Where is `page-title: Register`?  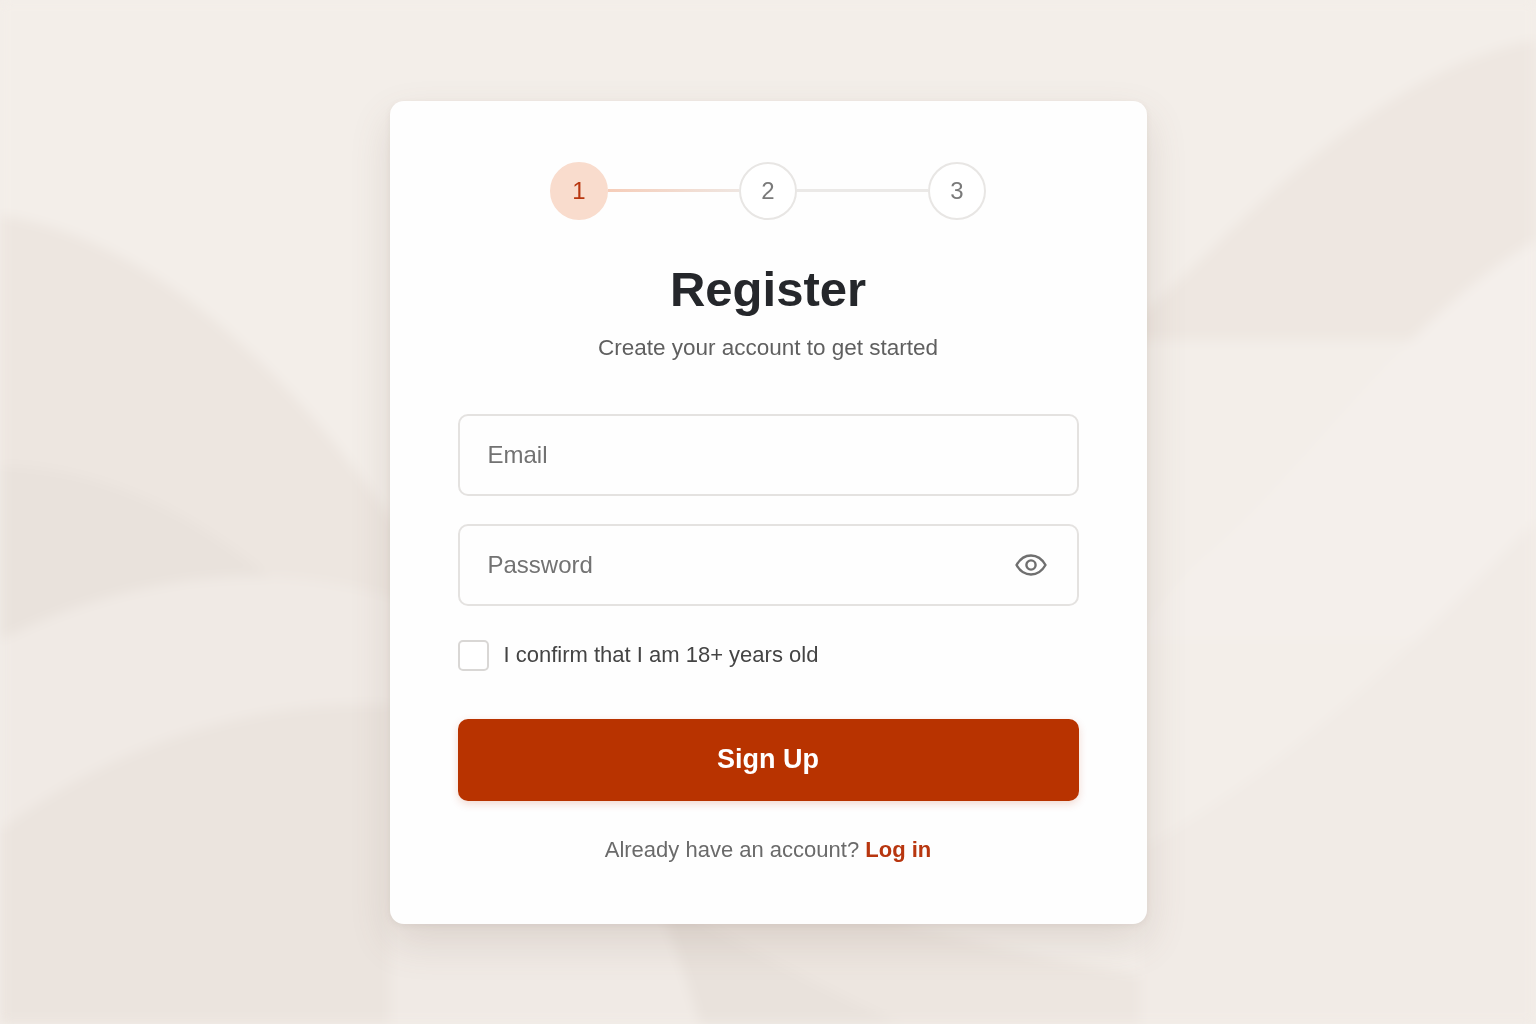 page-title: Register is located at coordinates (768, 289).